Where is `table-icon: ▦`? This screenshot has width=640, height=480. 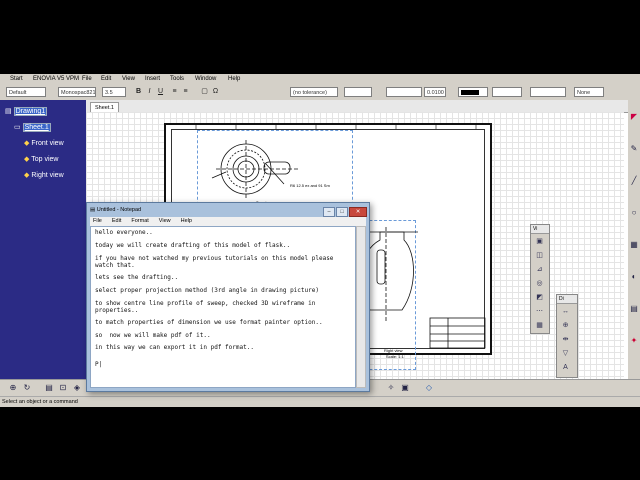
table-icon: ▦ is located at coordinates (634, 245).